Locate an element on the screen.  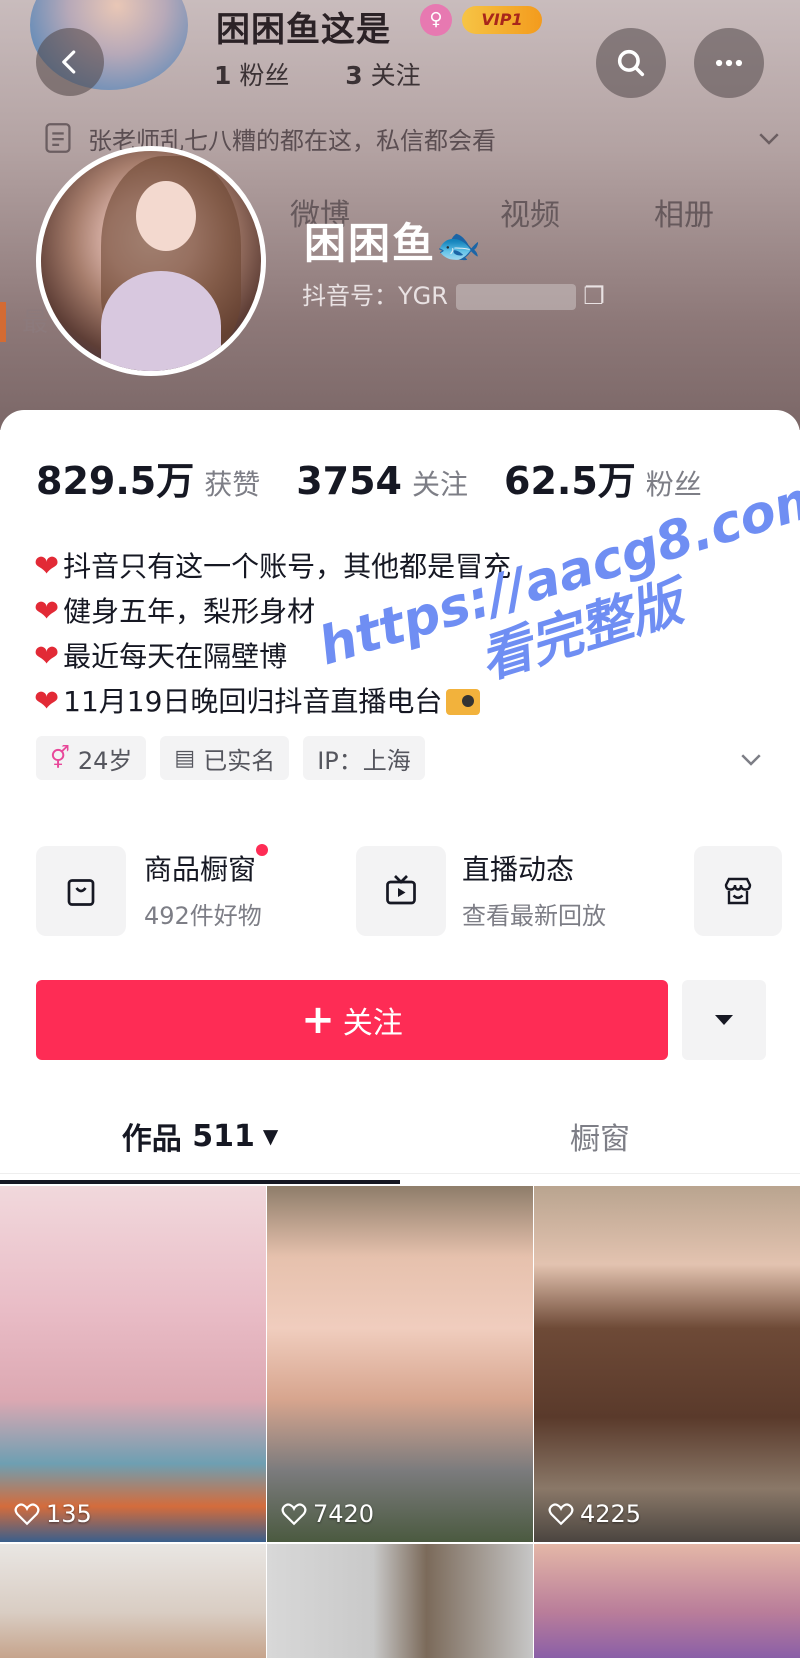
tab-works-label: 作品 is located at coordinates (151, 1139).